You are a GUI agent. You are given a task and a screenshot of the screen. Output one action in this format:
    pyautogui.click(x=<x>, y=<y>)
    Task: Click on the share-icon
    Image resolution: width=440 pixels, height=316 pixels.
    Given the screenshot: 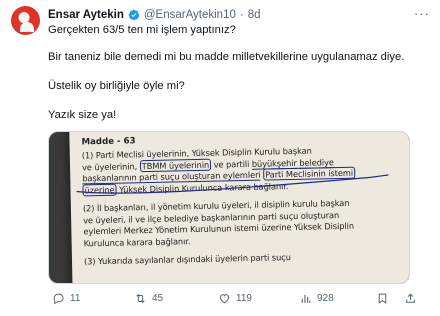 What is the action you would take?
    pyautogui.click(x=410, y=297)
    